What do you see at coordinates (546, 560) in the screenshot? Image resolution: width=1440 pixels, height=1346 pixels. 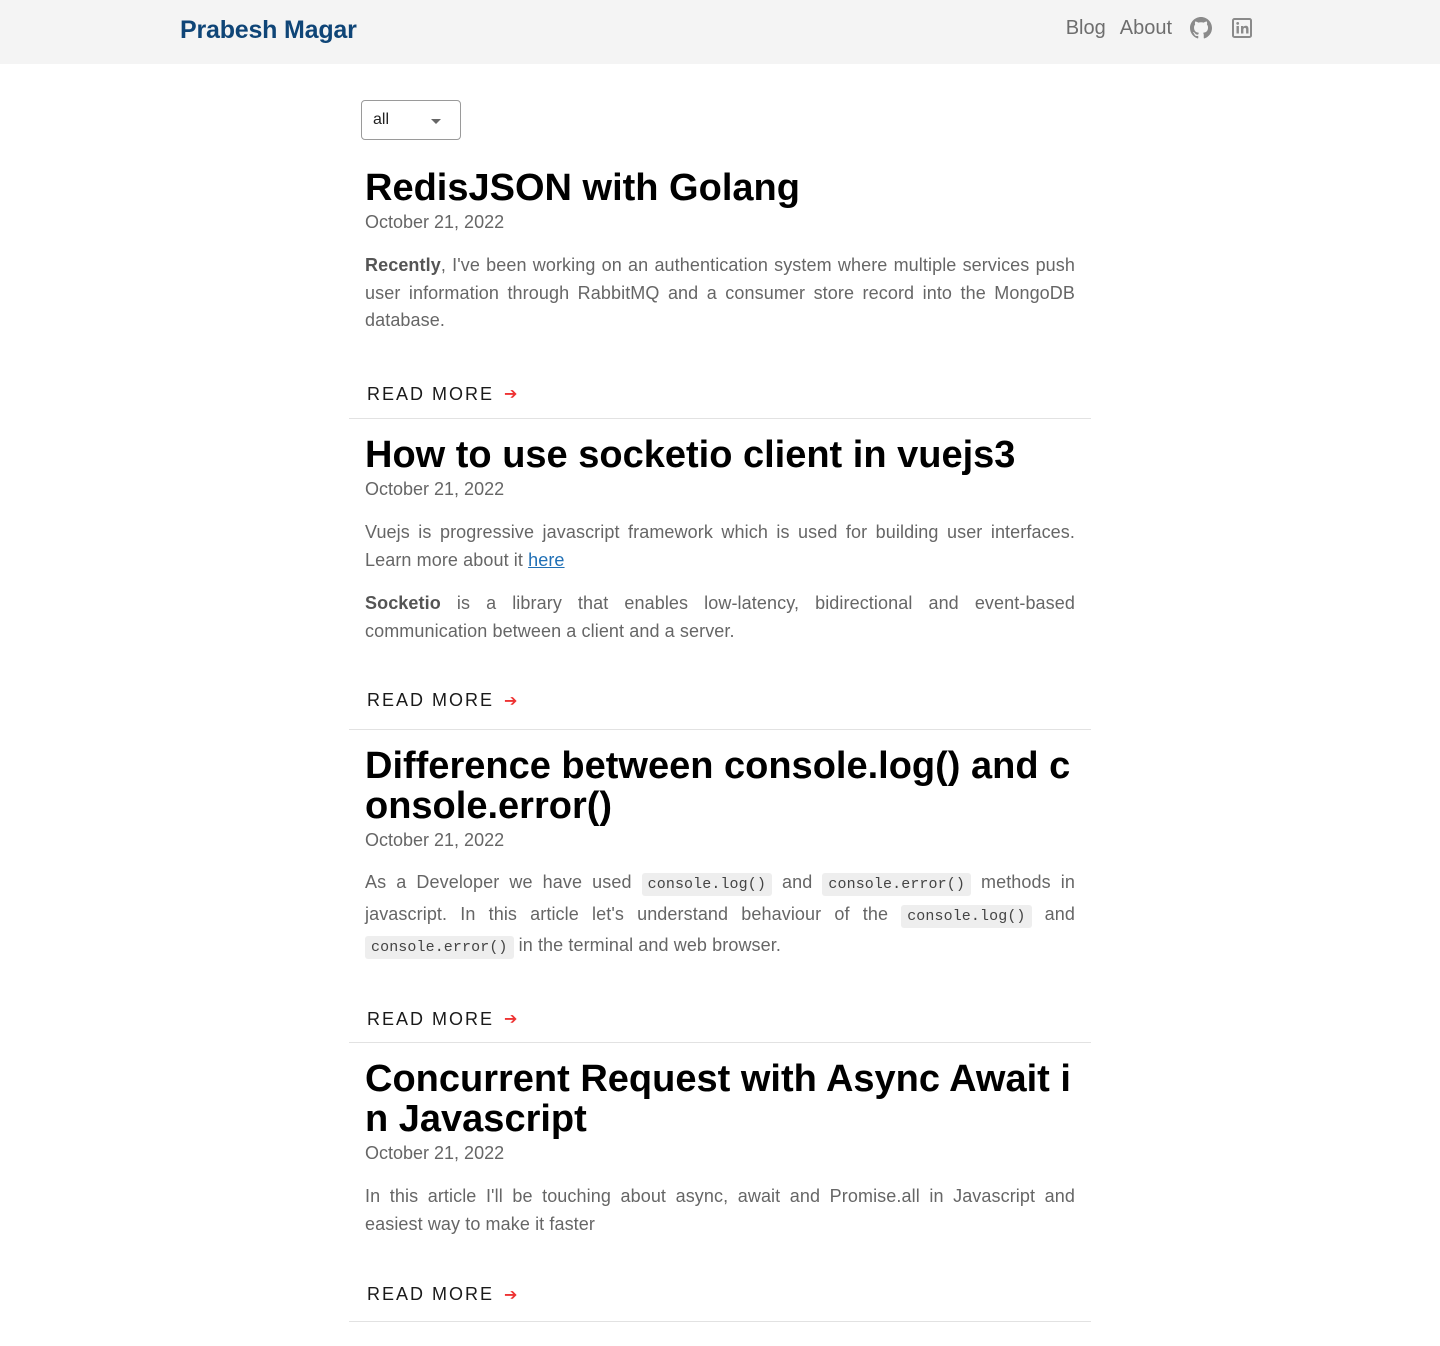 I see `excerpt-link: here` at bounding box center [546, 560].